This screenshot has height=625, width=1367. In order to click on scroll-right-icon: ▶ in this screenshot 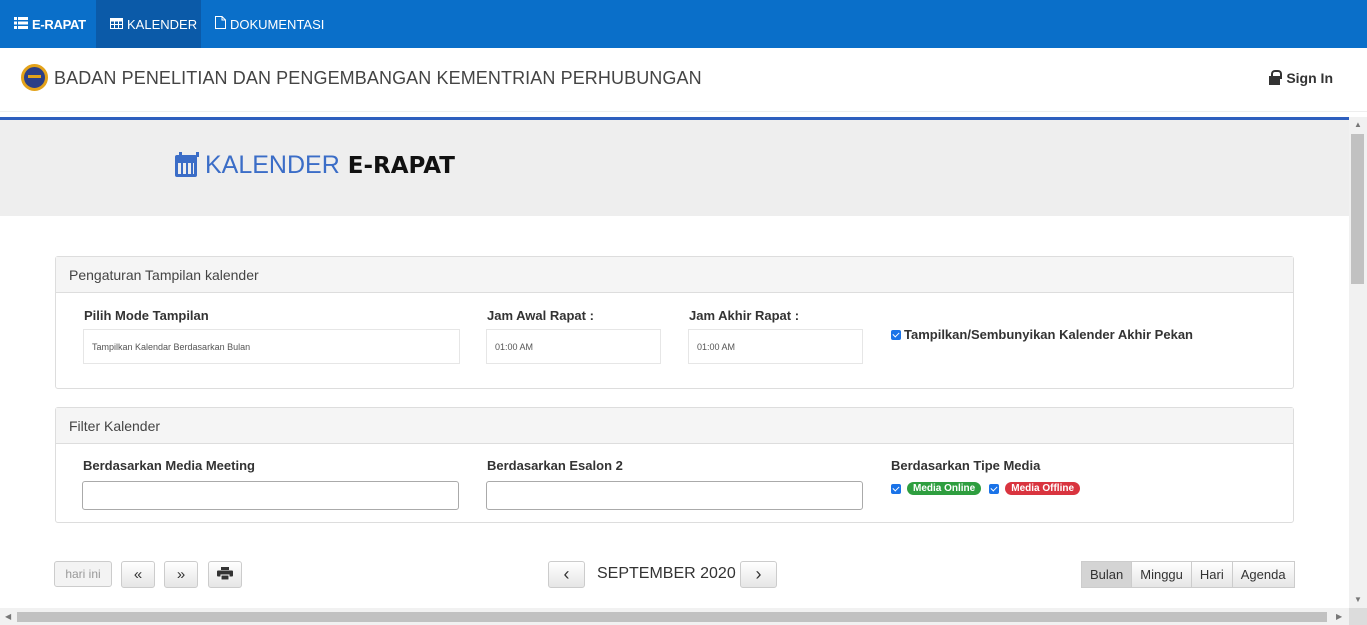, I will do `click(1339, 616)`.